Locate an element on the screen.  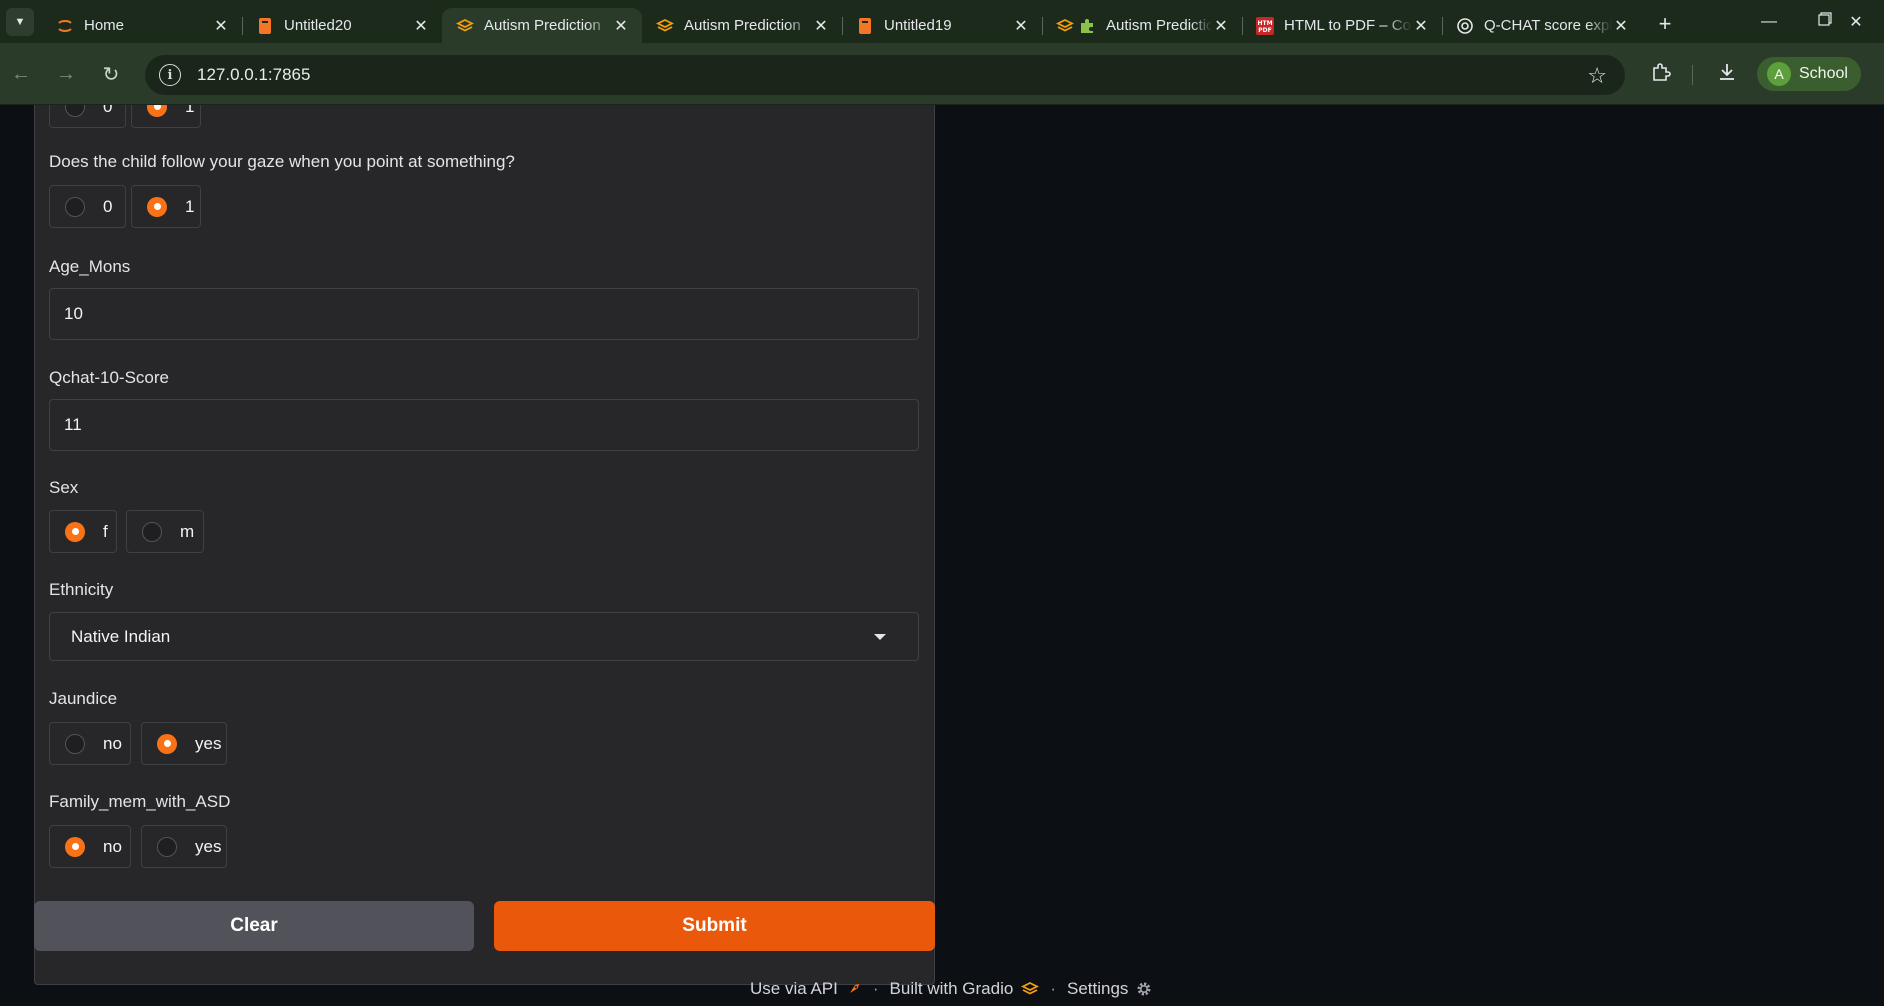
gaze-option-1: 1 is located at coordinates (166, 206).